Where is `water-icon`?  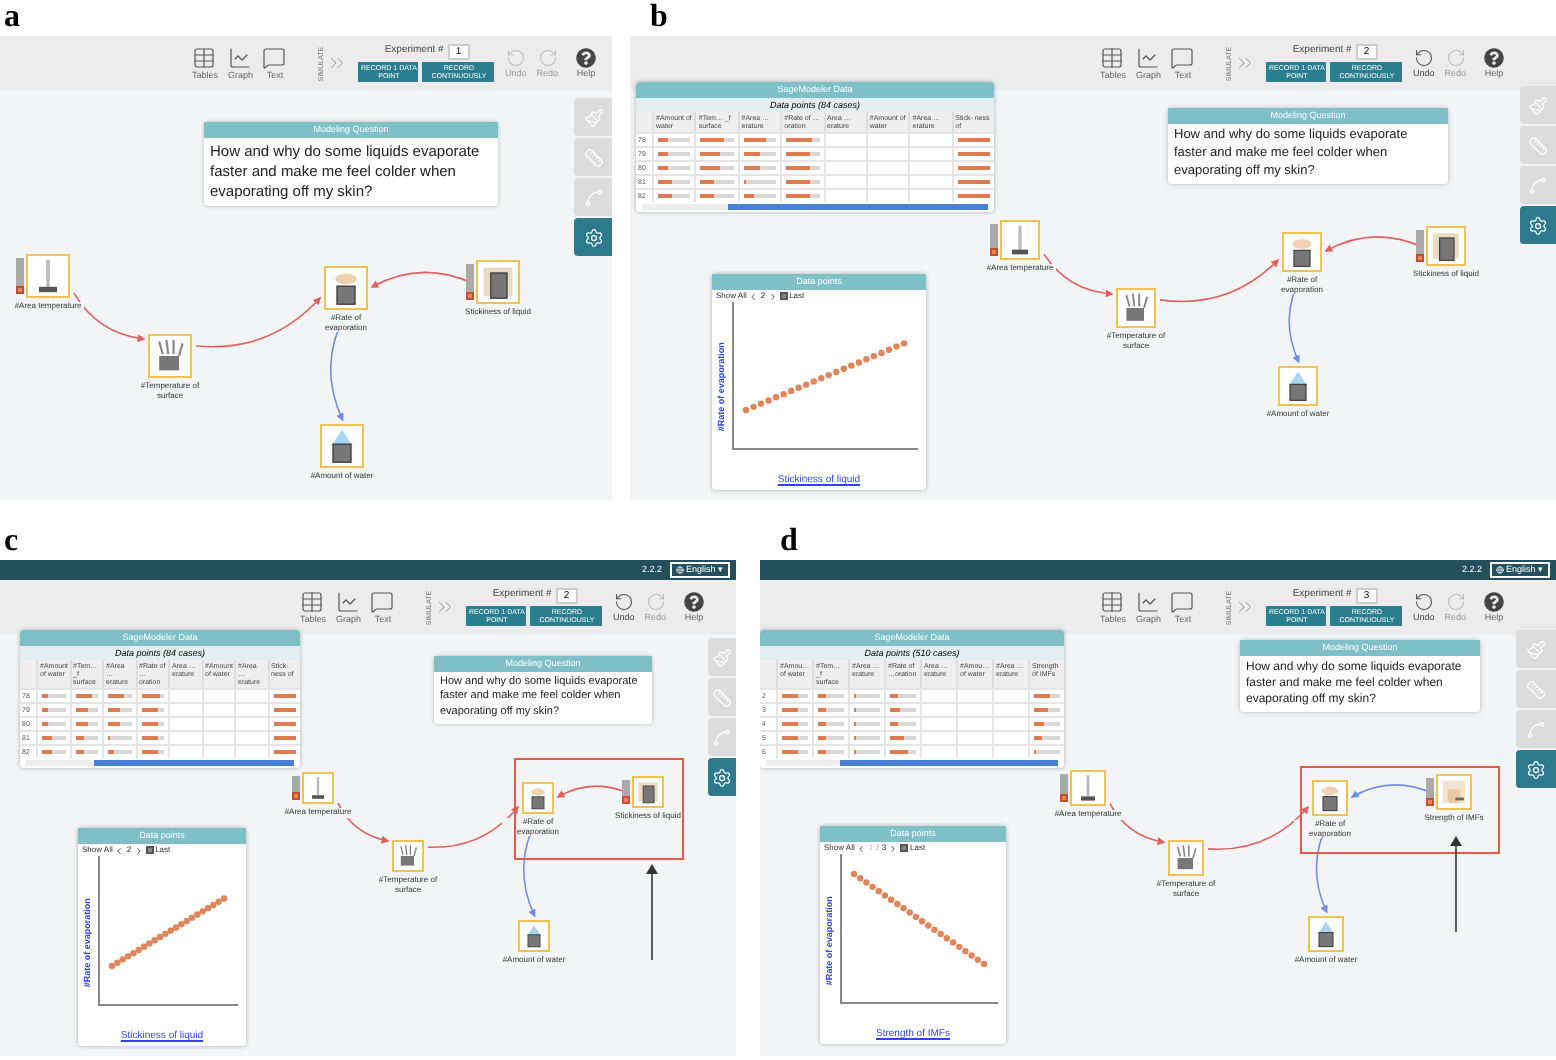
water-icon is located at coordinates (534, 936).